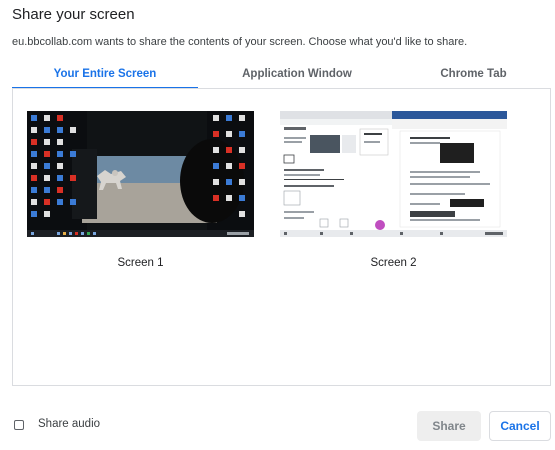 The height and width of the screenshot is (450, 555). I want to click on tab-application-window: Application Window, so click(297, 75).